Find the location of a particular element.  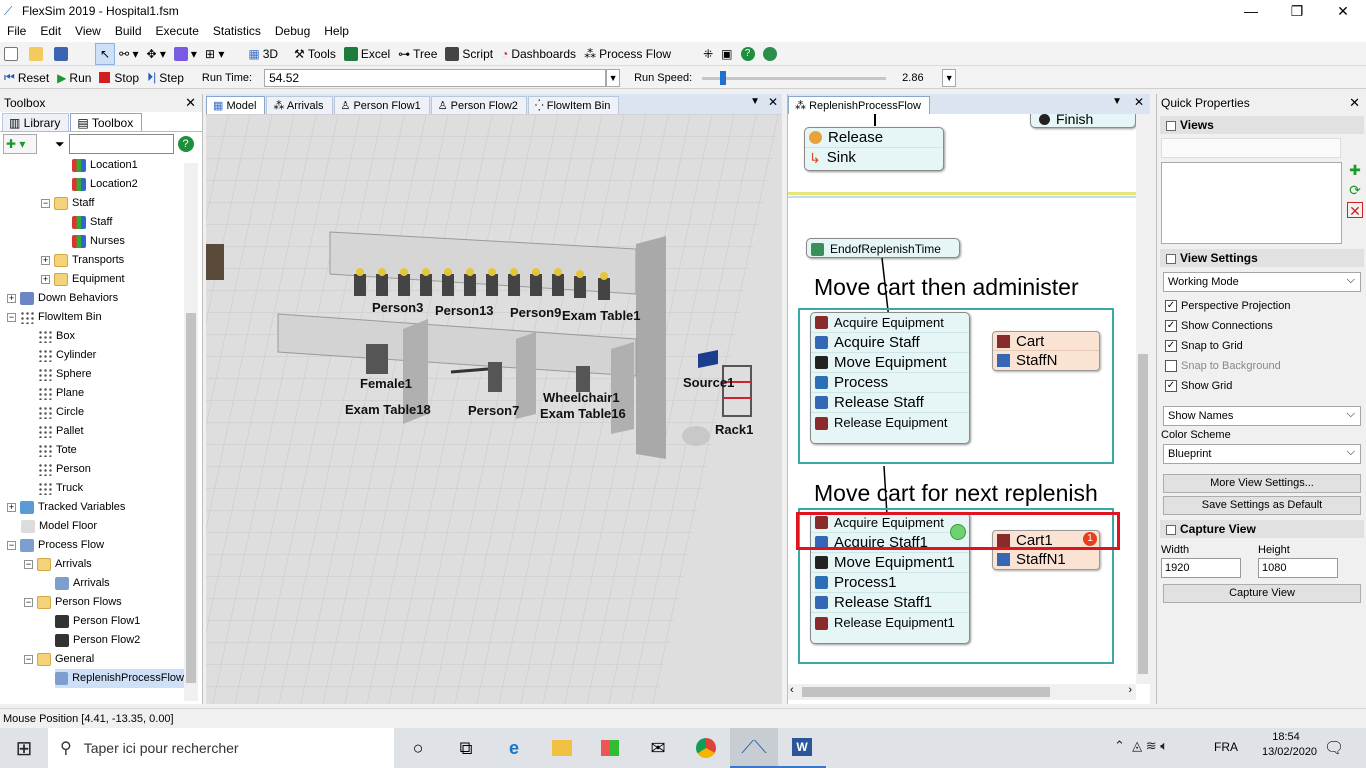

close-toolbox-icon: ✕ is located at coordinates (190, 103).